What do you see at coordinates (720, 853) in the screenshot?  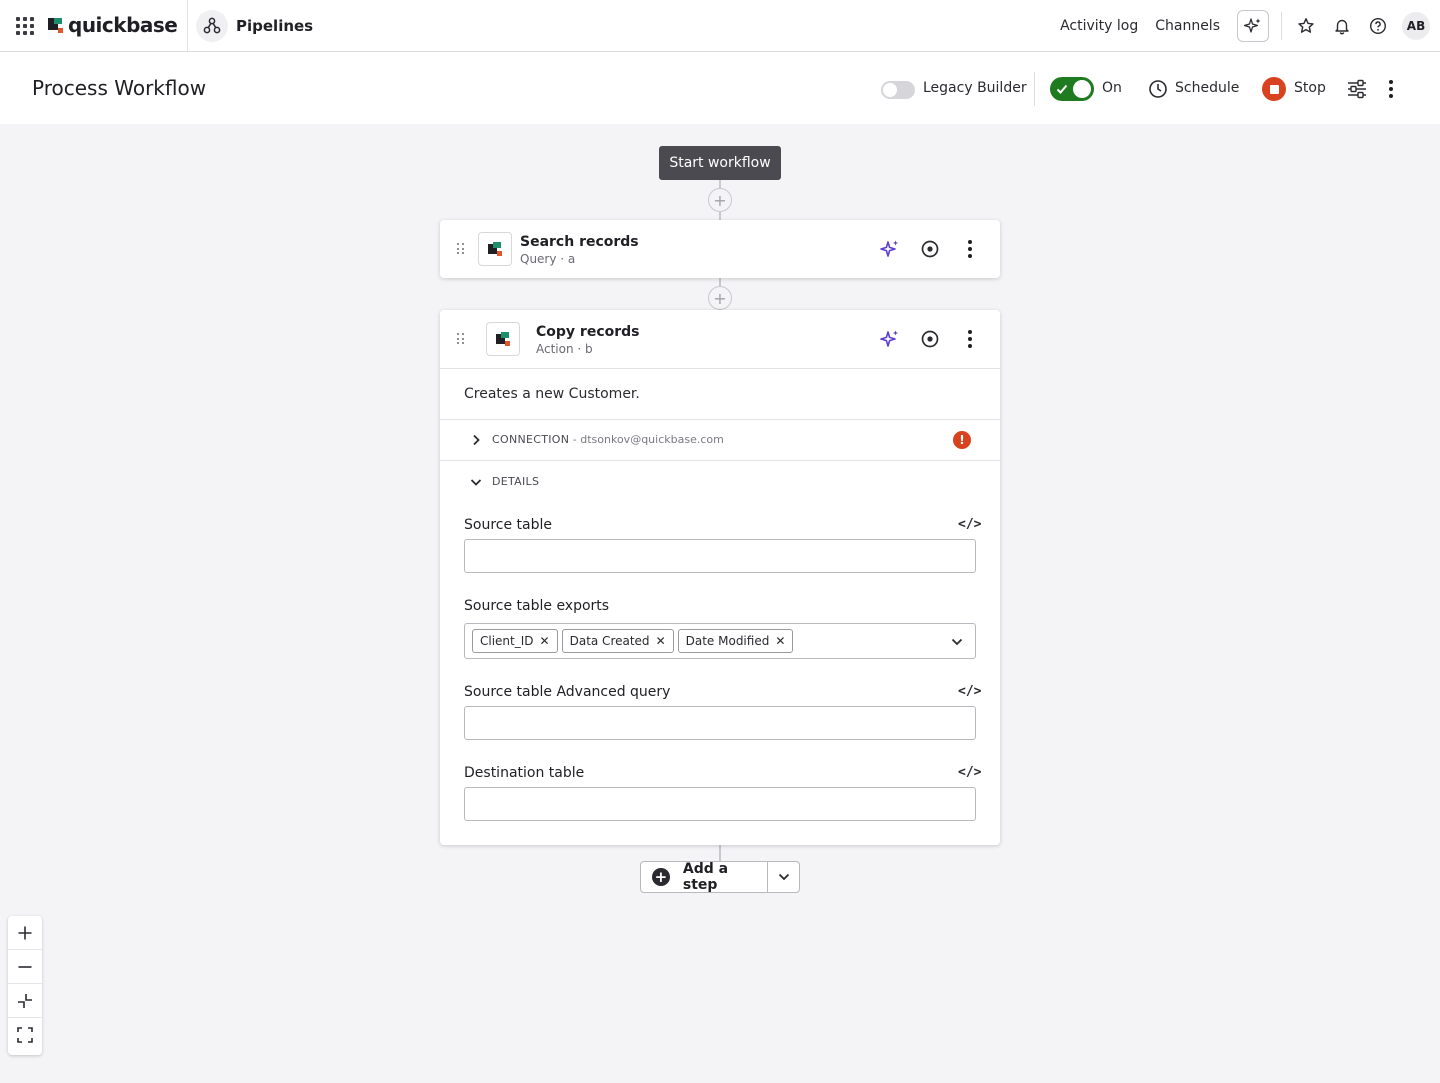 I see `connector-line` at bounding box center [720, 853].